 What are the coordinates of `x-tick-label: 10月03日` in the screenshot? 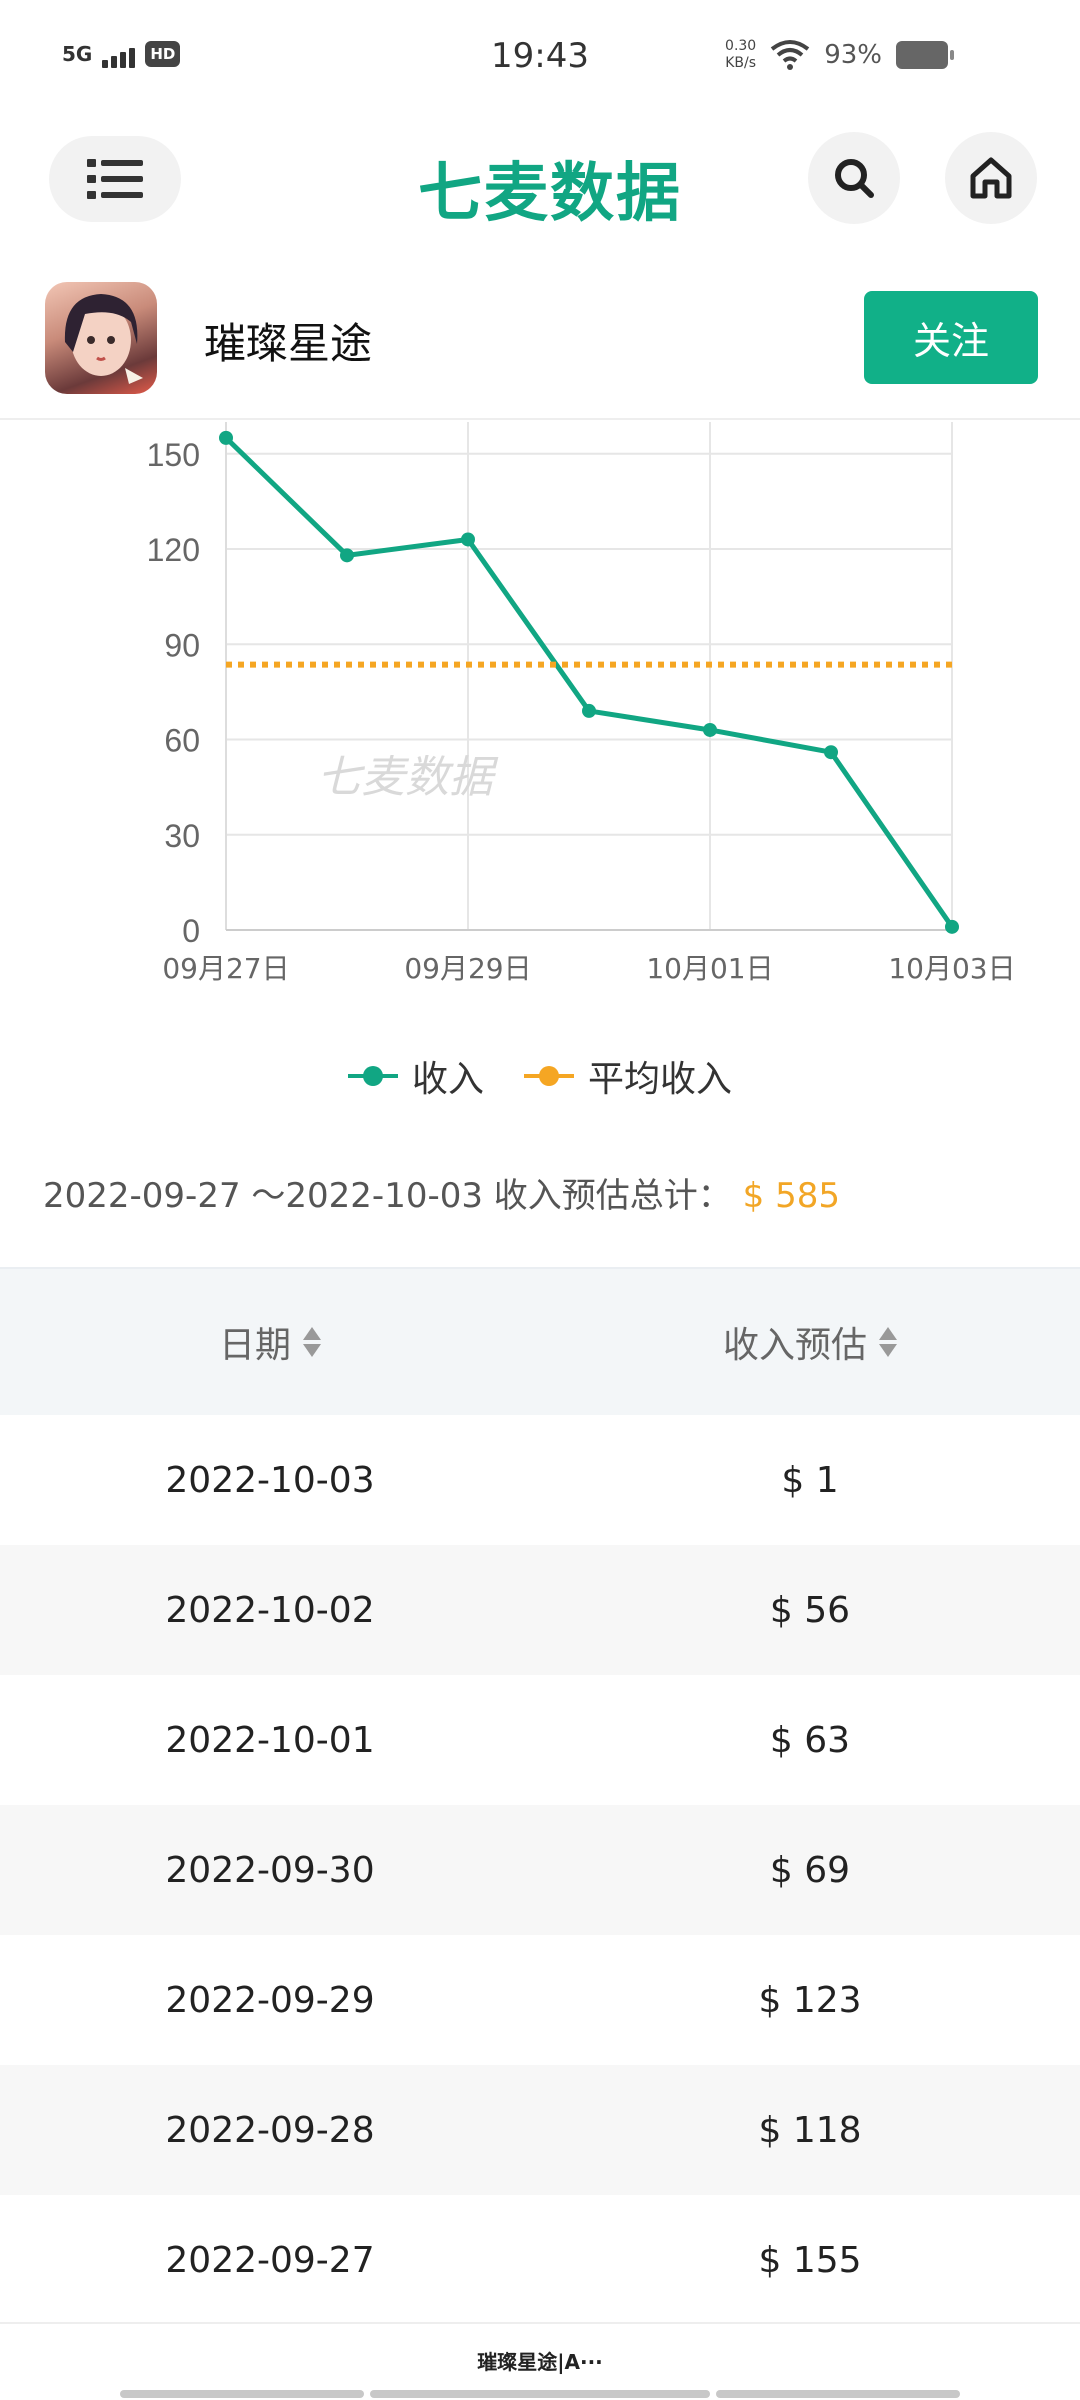 It's located at (951, 968).